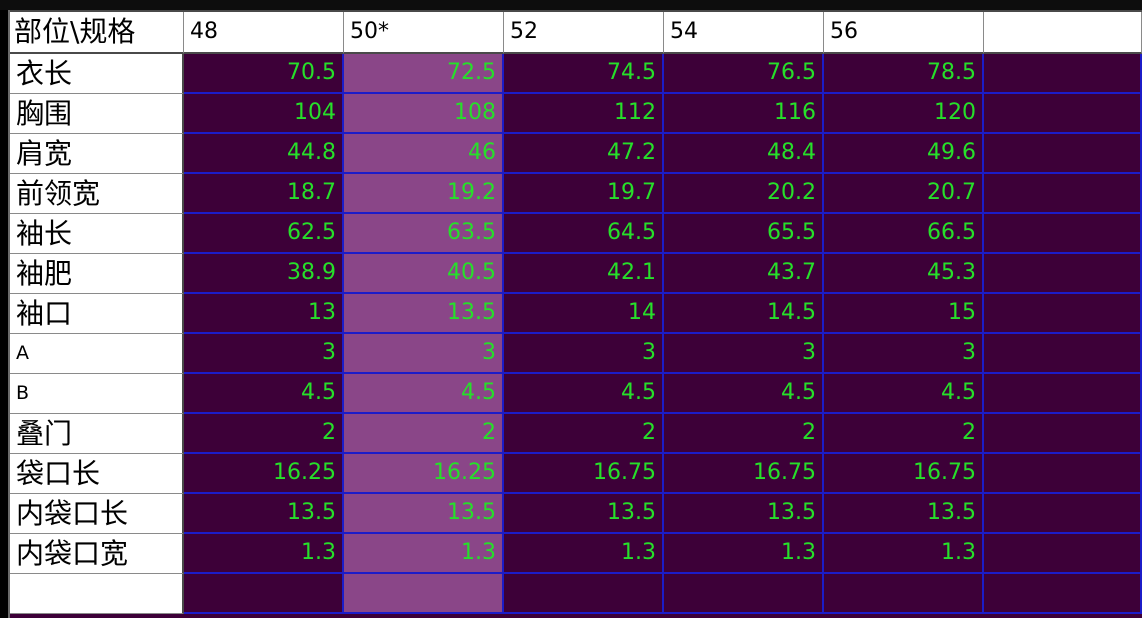  Describe the element at coordinates (424, 74) in the screenshot. I see `measurement-cell: 72.5` at that location.